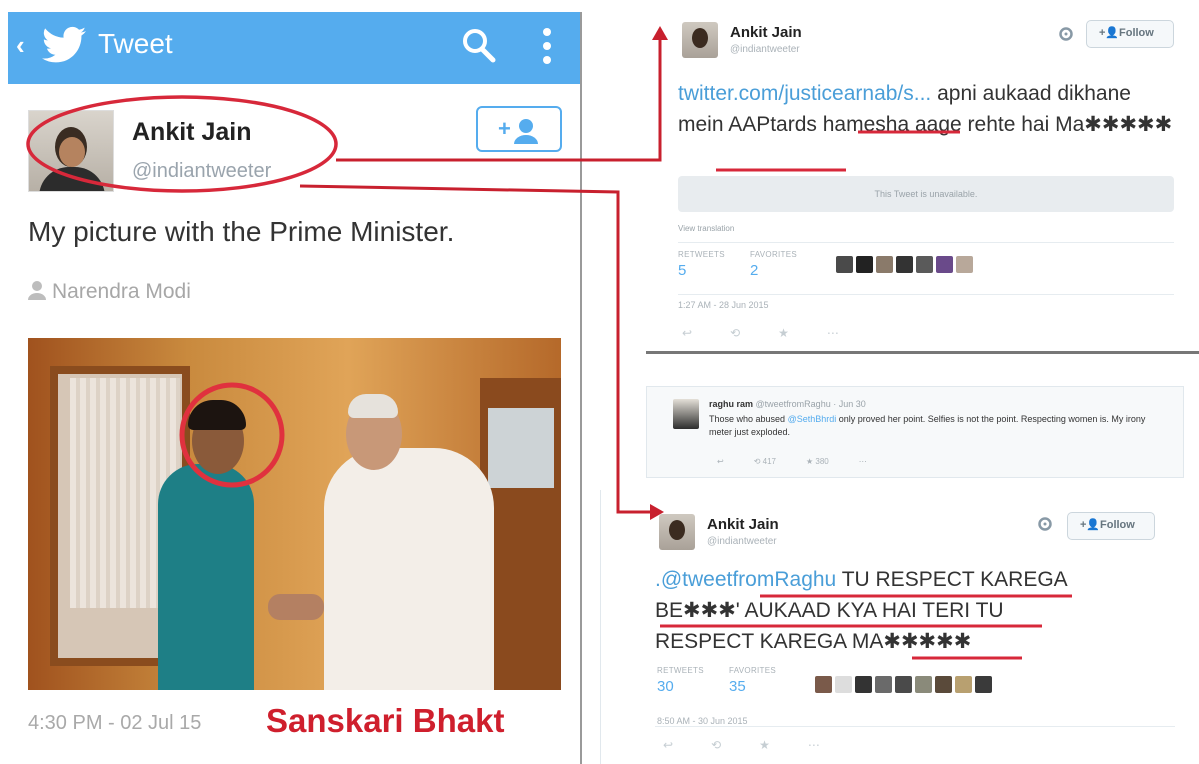 Image resolution: width=1199 pixels, height=764 pixels. What do you see at coordinates (959, 124) in the screenshot?
I see `tweet-text-part: esha aage rehte hai` at bounding box center [959, 124].